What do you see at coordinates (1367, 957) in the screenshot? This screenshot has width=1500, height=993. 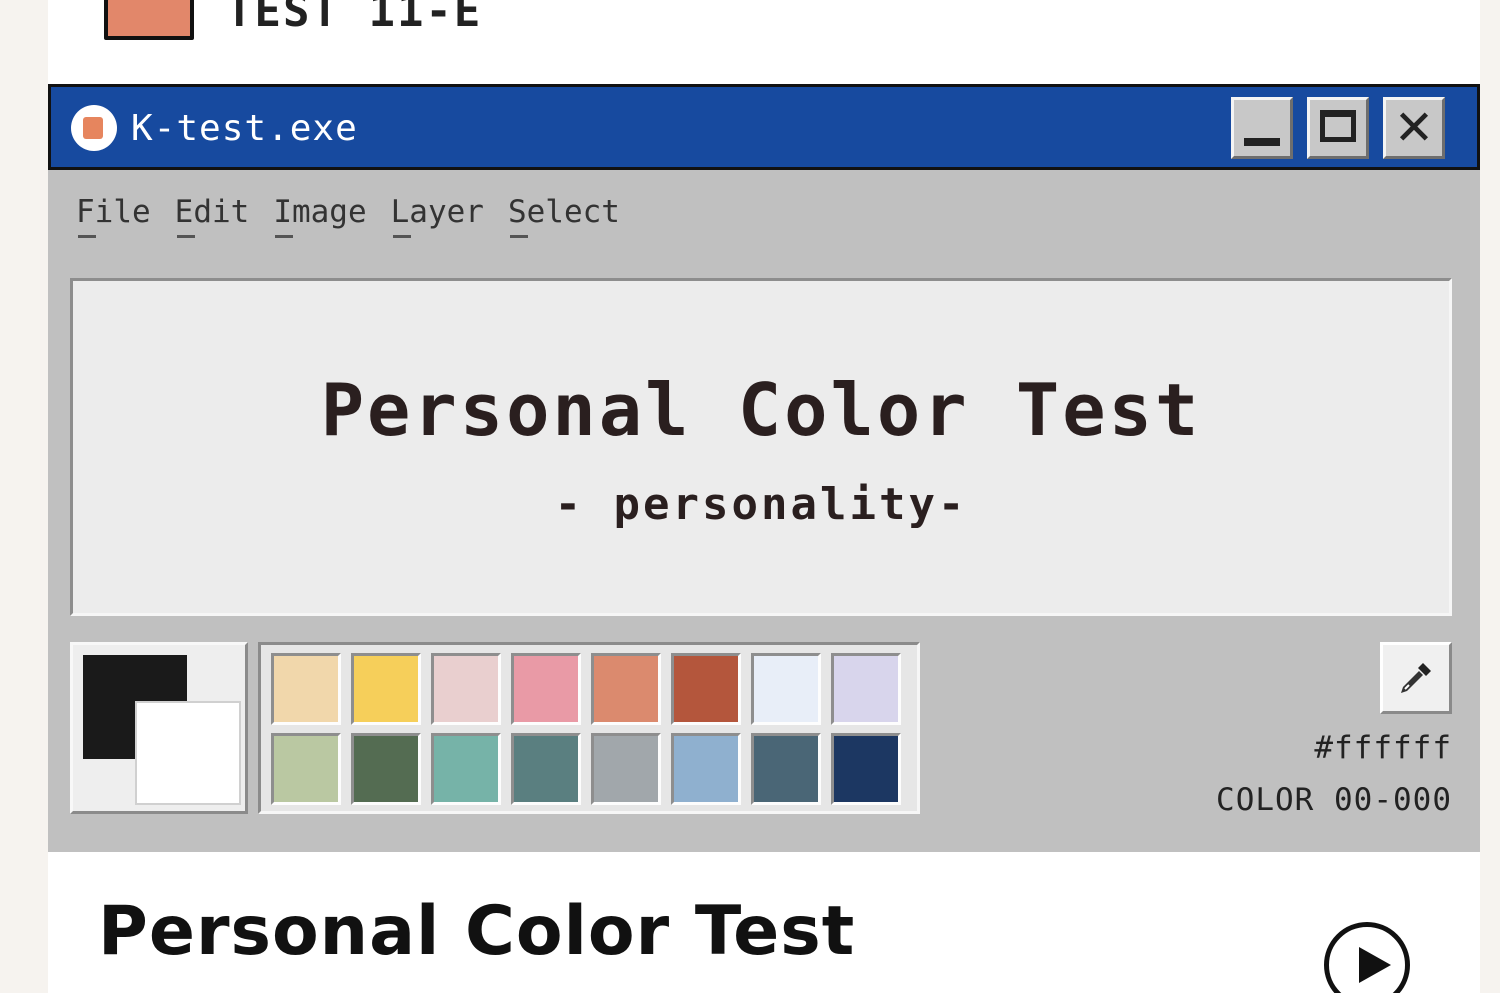 I see `play-button` at bounding box center [1367, 957].